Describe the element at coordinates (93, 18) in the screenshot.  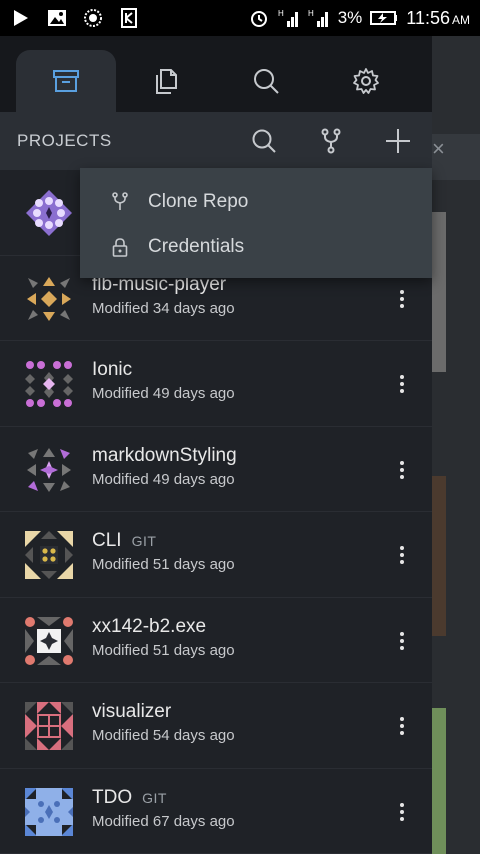
I see `sync-icon` at that location.